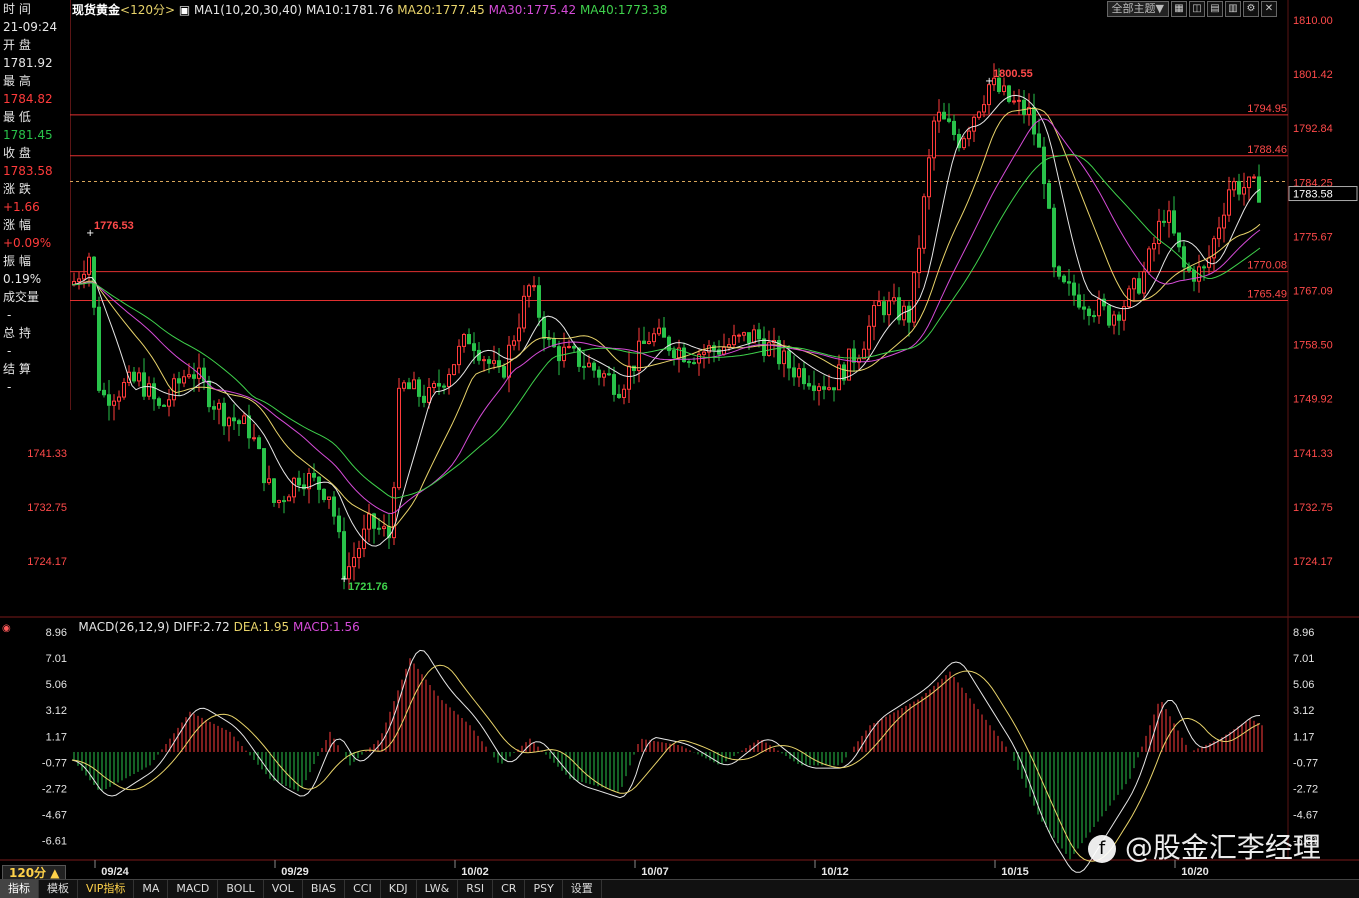 The image size is (1359, 898). Describe the element at coordinates (438, 889) in the screenshot. I see `tab-10: LW&` at that location.